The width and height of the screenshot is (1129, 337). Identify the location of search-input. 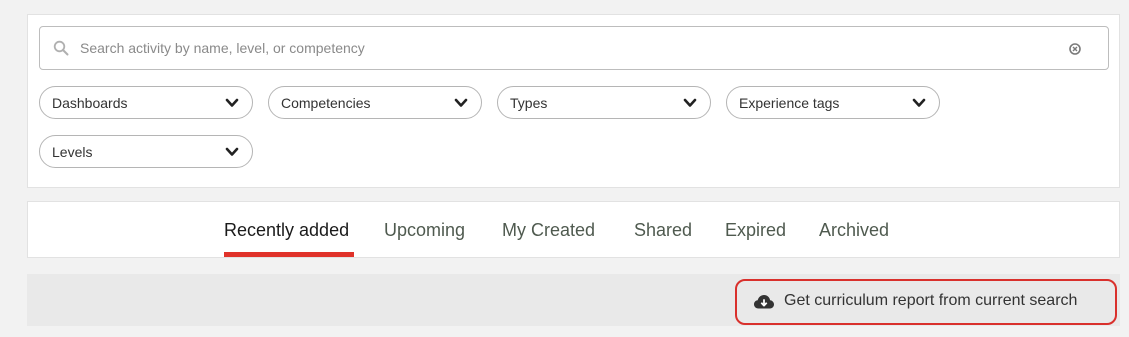
(560, 48).